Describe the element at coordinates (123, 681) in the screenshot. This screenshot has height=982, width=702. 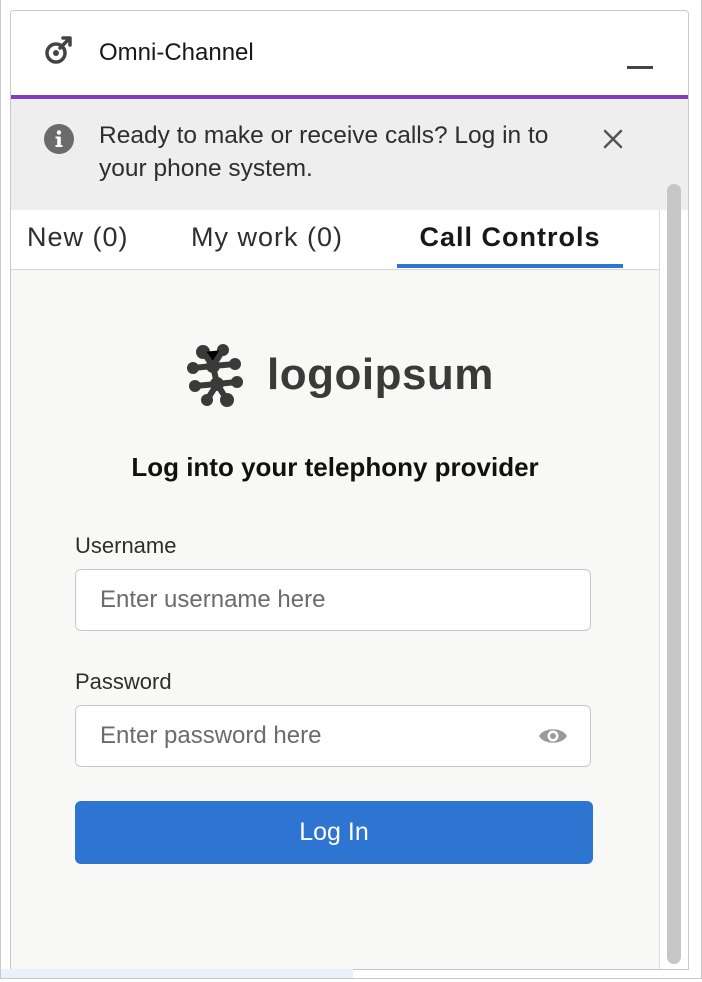
I see `password-label: Password` at that location.